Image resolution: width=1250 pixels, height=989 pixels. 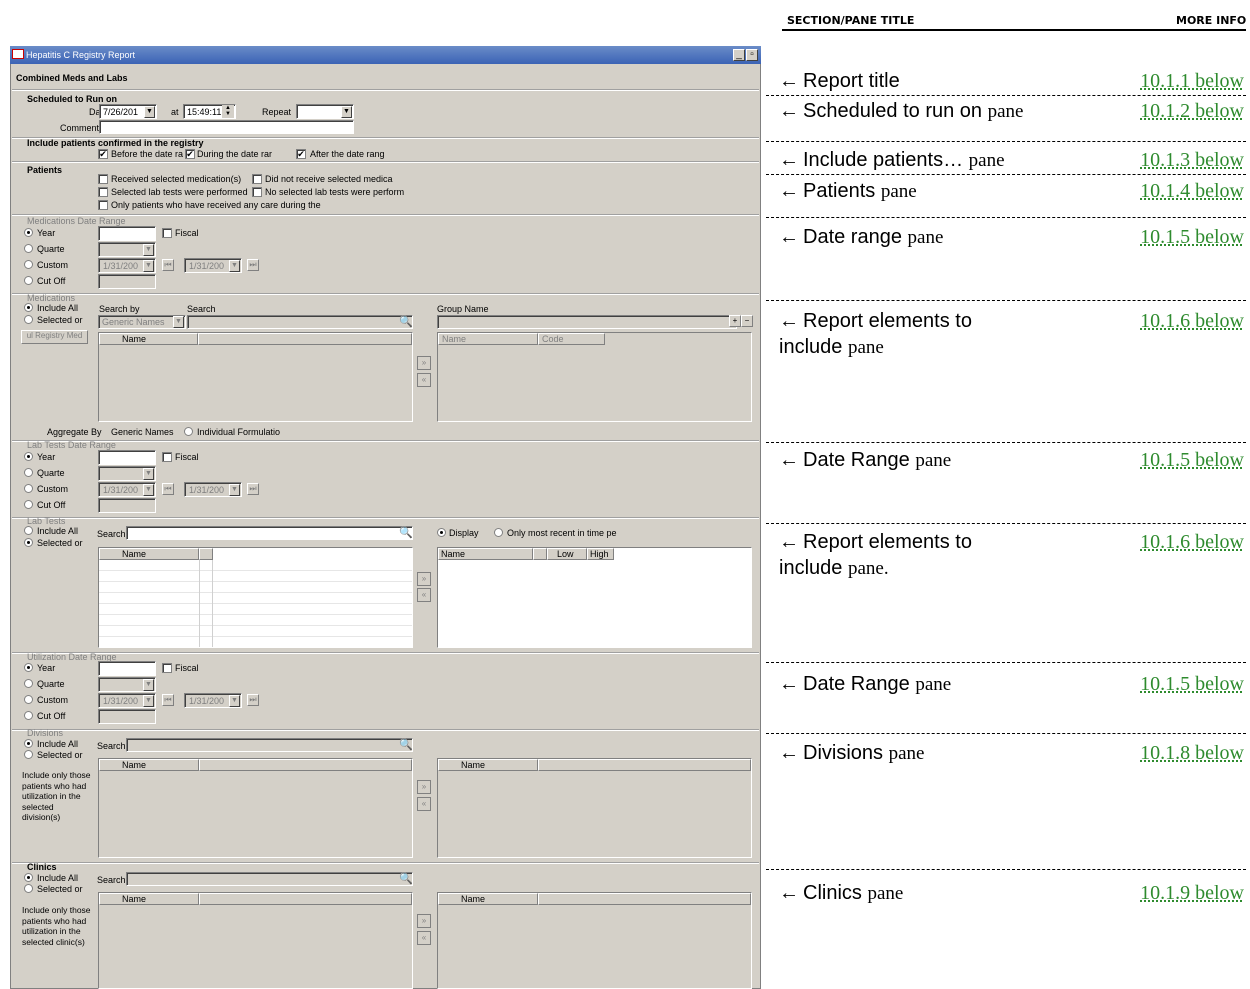 What do you see at coordinates (149, 554) in the screenshot?
I see `lab-name-column-header: Name` at bounding box center [149, 554].